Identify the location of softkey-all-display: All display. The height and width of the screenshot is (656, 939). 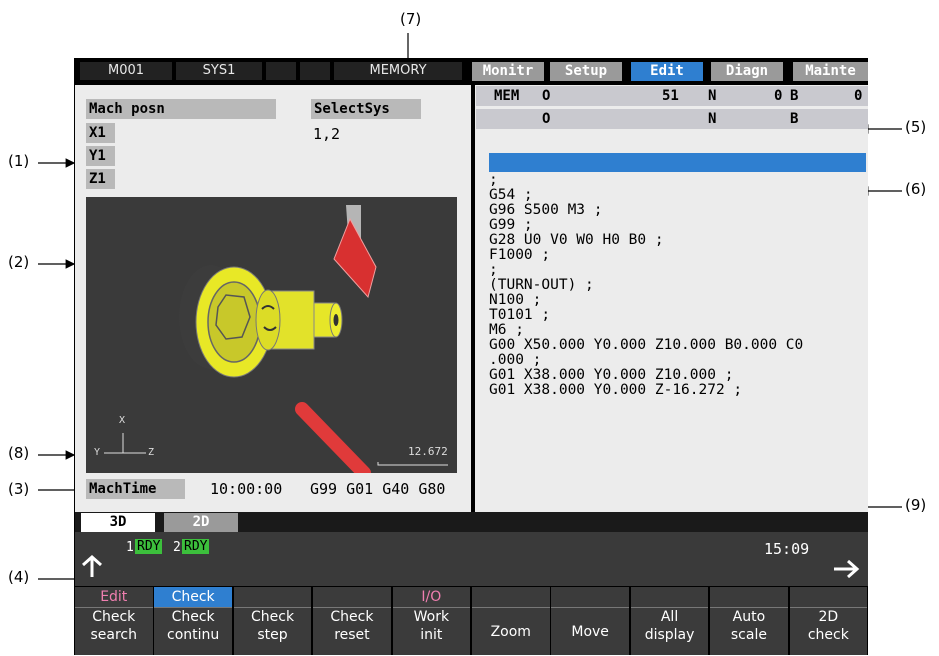
(669, 621).